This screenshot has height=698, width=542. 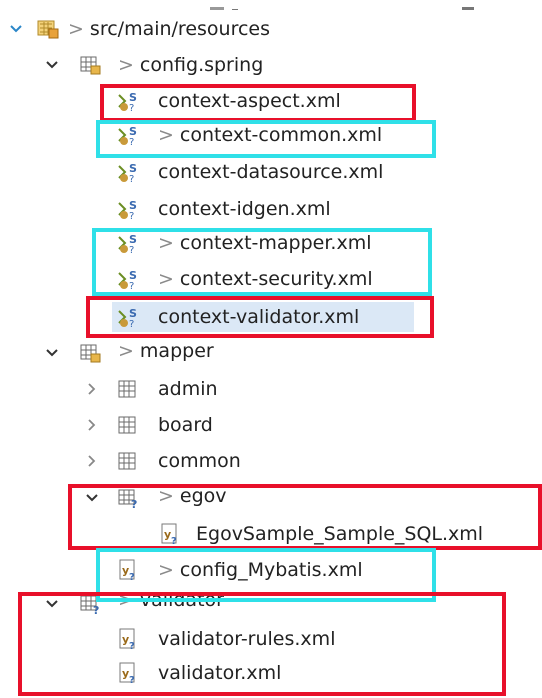 I want to click on tree-node-label: > mapper, so click(x=166, y=351).